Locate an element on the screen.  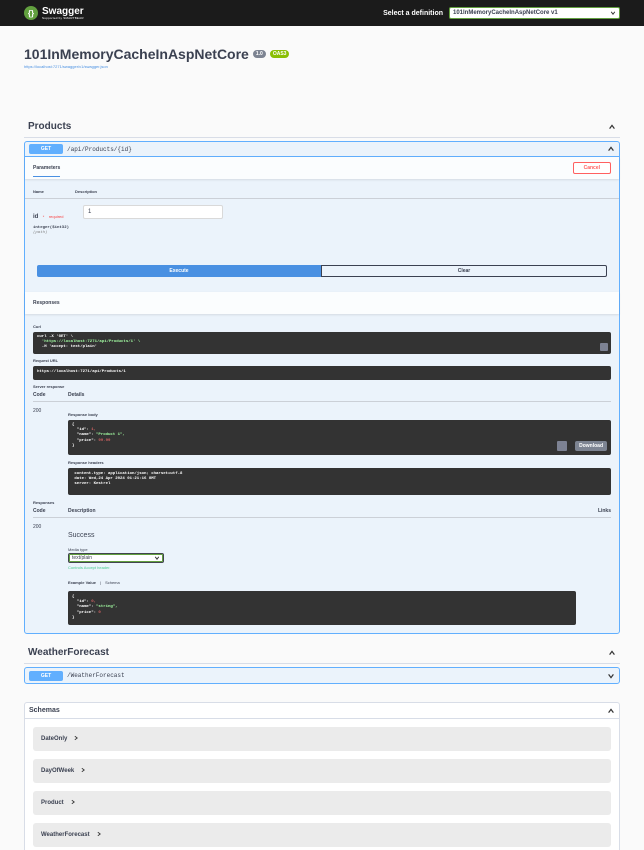
operation-summary: GET /api/Products/{id} is located at coordinates (322, 149).